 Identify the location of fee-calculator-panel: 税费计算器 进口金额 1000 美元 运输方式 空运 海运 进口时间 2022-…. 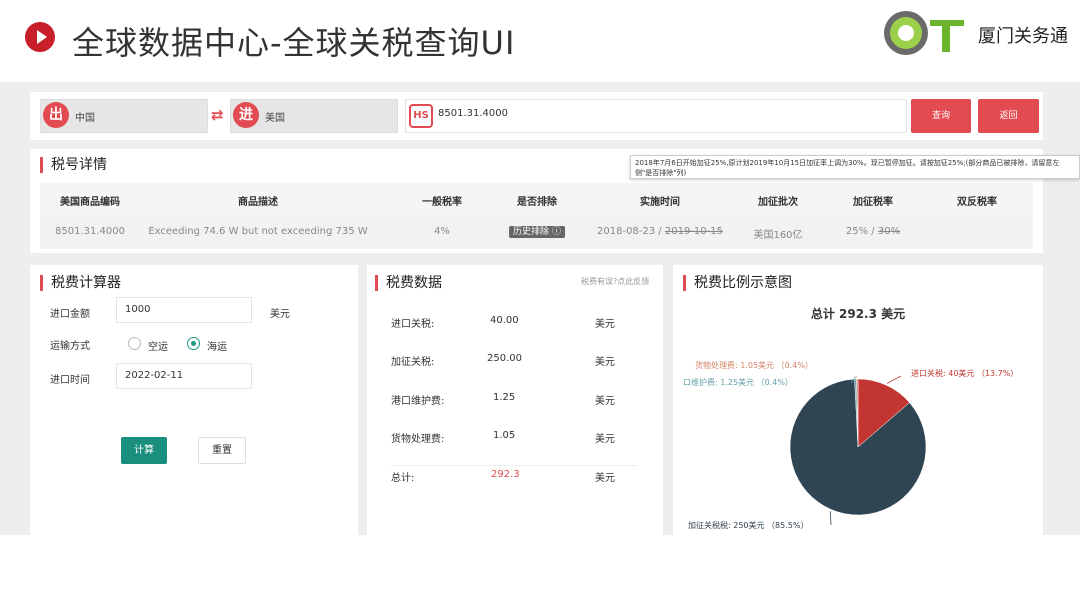
(194, 400).